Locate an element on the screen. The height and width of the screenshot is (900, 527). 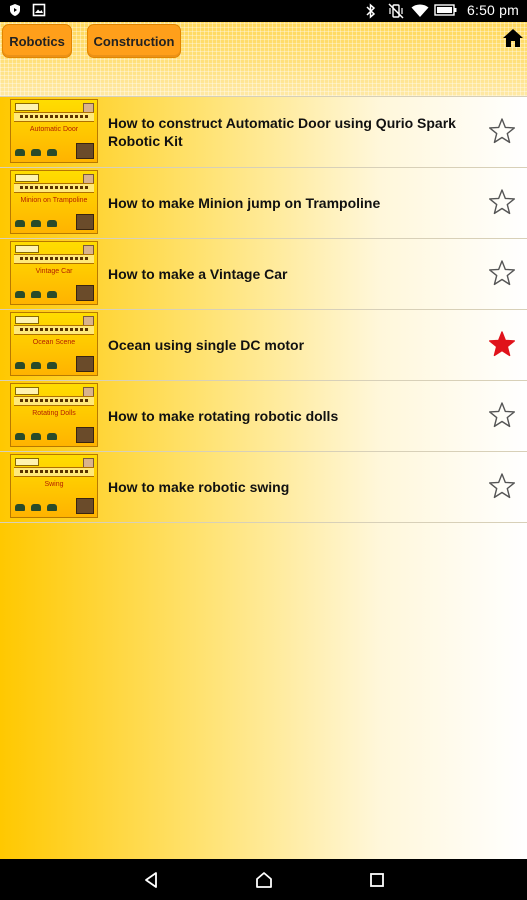
thumbnail-caption: Minion on Trampoline is located at coordinates (54, 200).